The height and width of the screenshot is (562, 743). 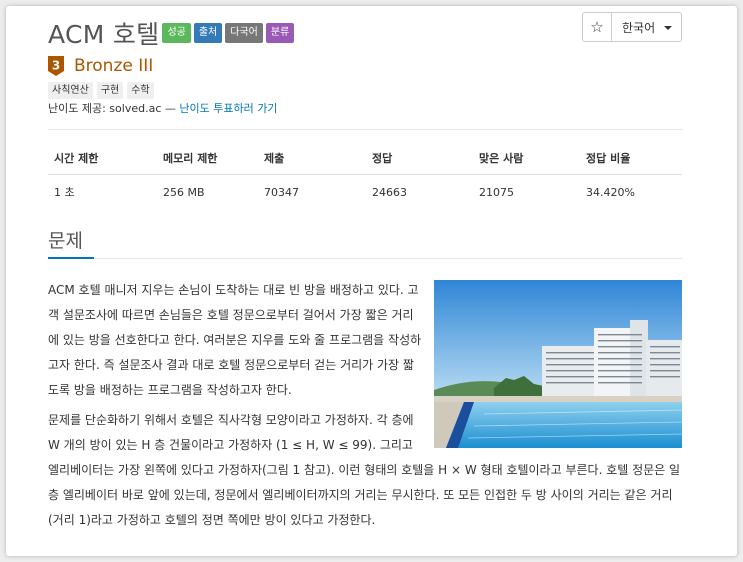 What do you see at coordinates (312, 192) in the screenshot?
I see `cell-submissions: 70347` at bounding box center [312, 192].